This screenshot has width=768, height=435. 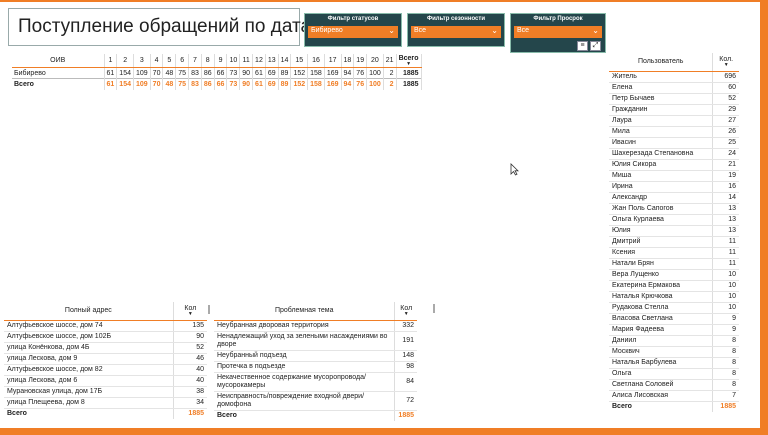 I want to click on user-row-label: Юлия, so click(x=661, y=231).